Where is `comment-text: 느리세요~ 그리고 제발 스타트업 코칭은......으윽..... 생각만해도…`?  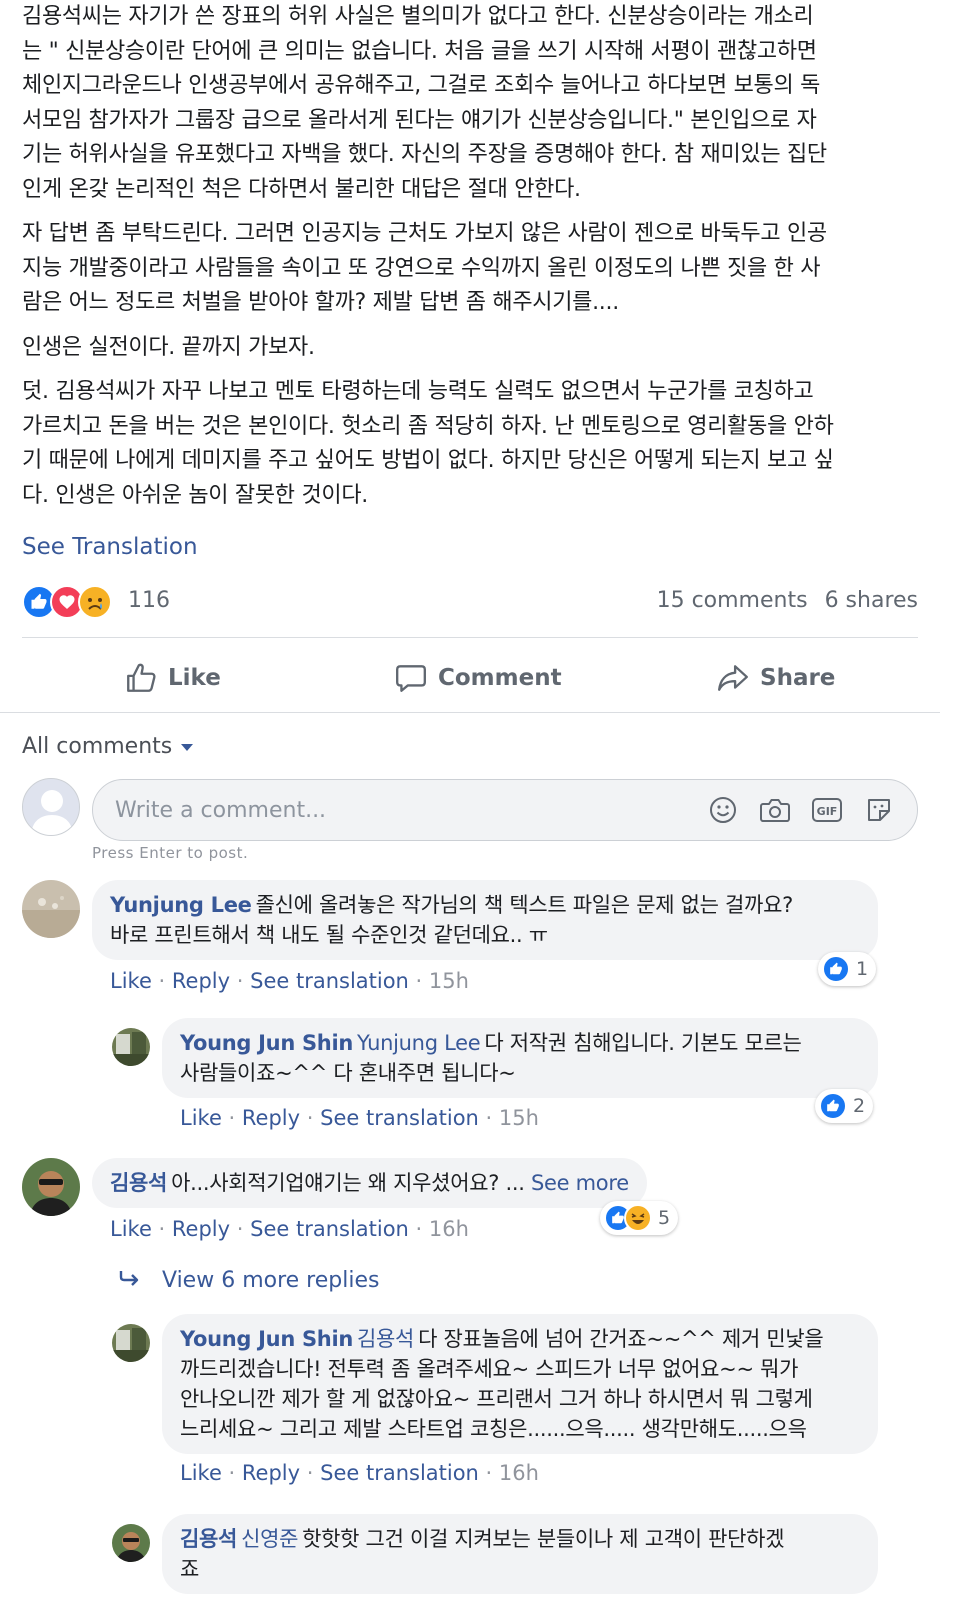
comment-text: 느리세요~ 그리고 제발 스타트업 코칭은......으윽..... 생각만해도… is located at coordinates (493, 1429).